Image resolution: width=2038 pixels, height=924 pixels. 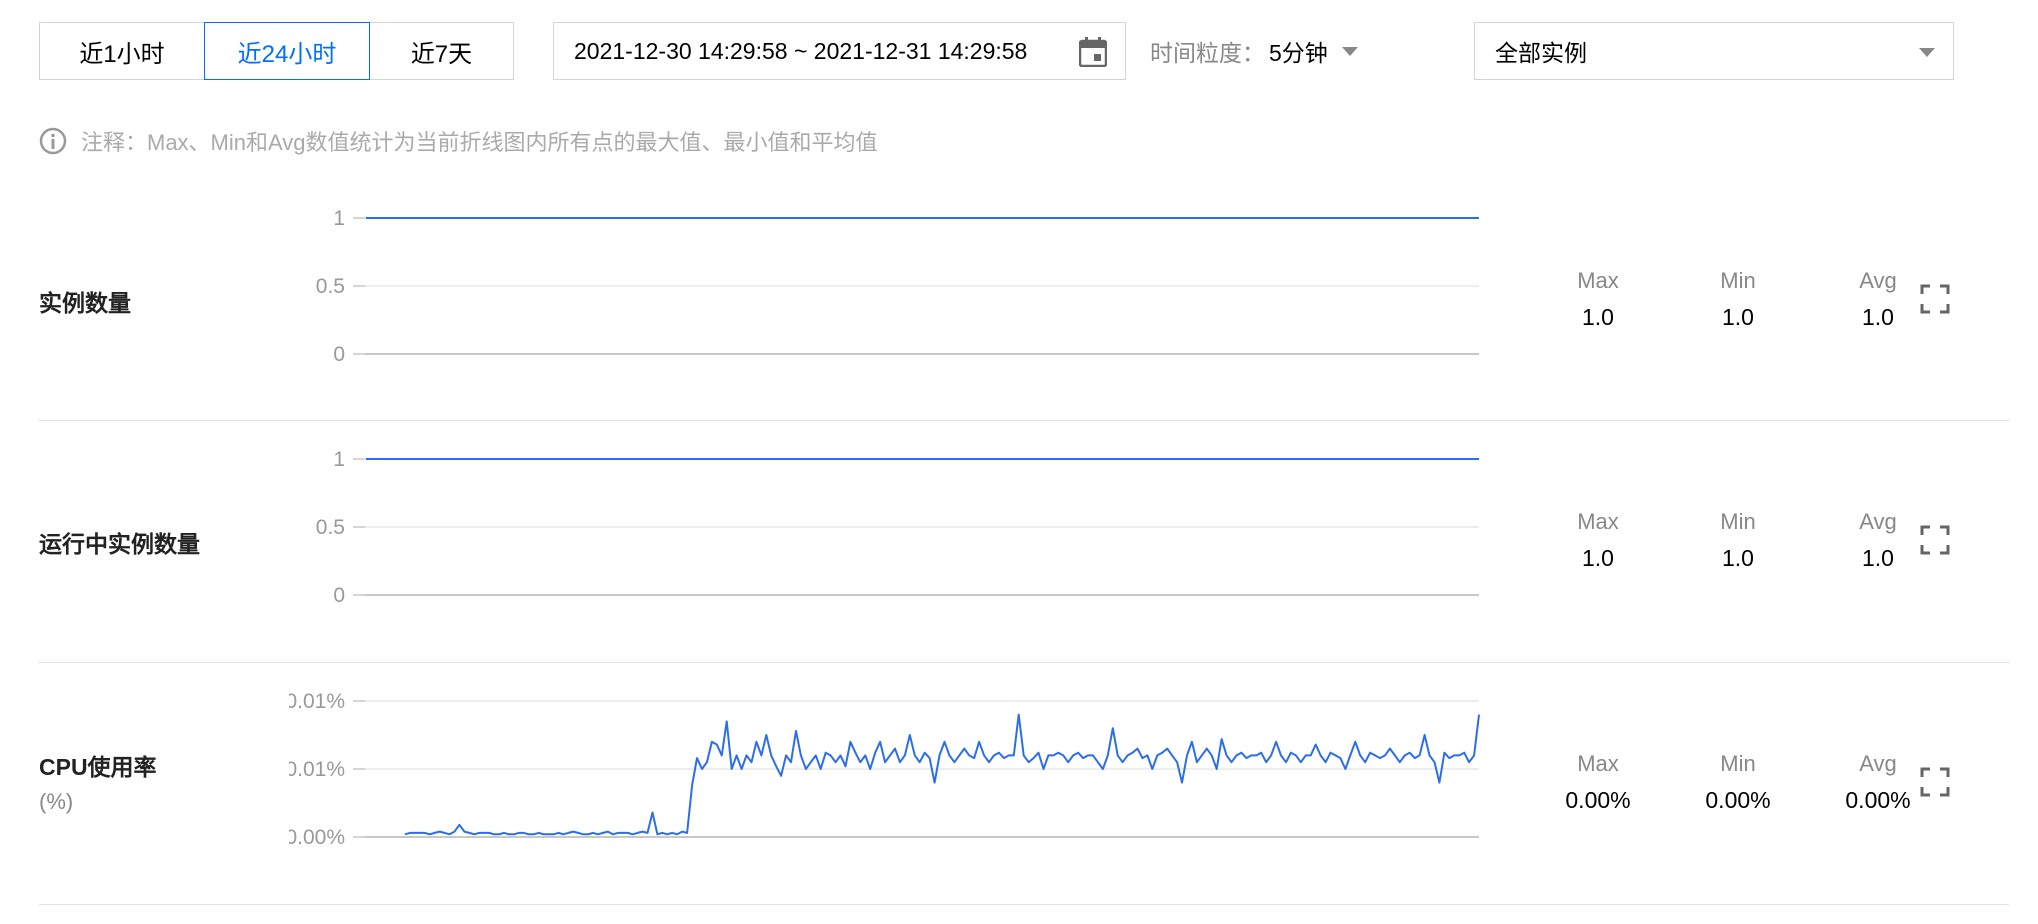 I want to click on metric-name: 运行中实例数量, so click(x=119, y=544).